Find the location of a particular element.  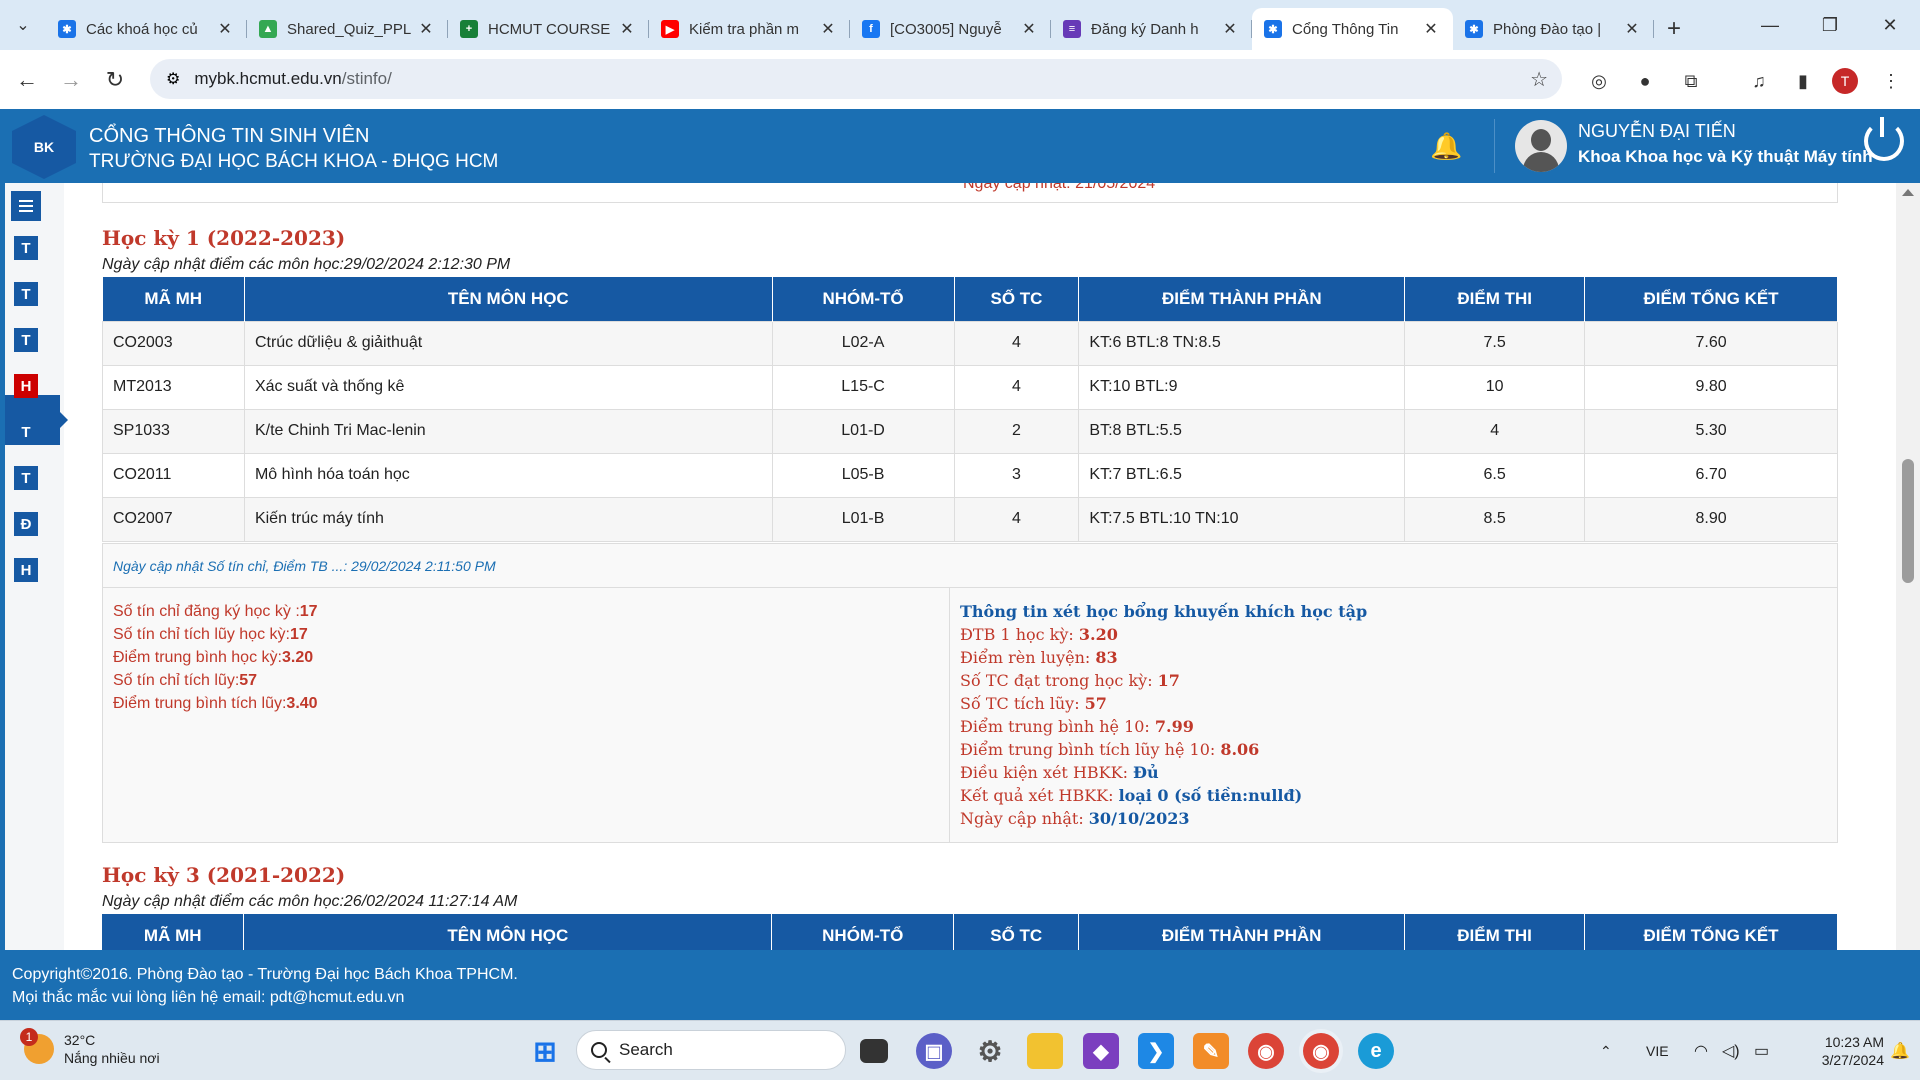

reload-button: ↻ is located at coordinates (115, 80).